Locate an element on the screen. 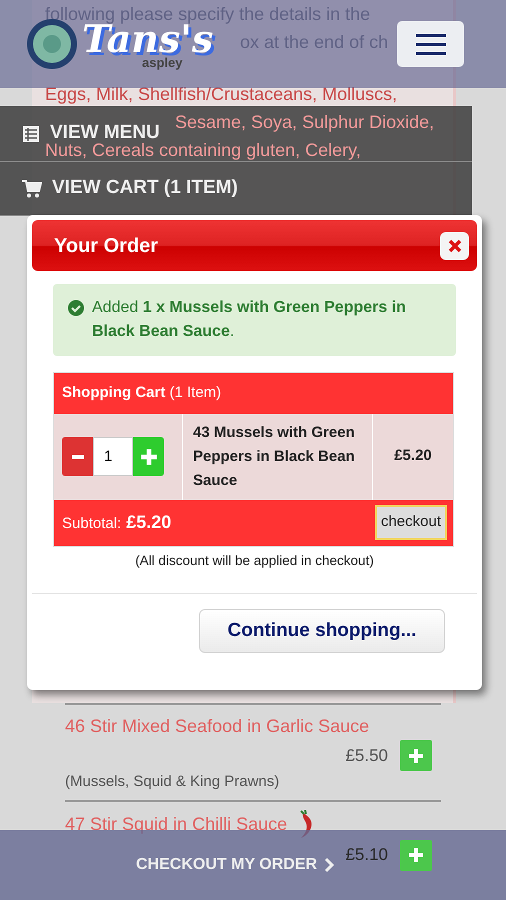 The image size is (506, 900). discount-note: (All discount will be applied in checkout) is located at coordinates (254, 561).